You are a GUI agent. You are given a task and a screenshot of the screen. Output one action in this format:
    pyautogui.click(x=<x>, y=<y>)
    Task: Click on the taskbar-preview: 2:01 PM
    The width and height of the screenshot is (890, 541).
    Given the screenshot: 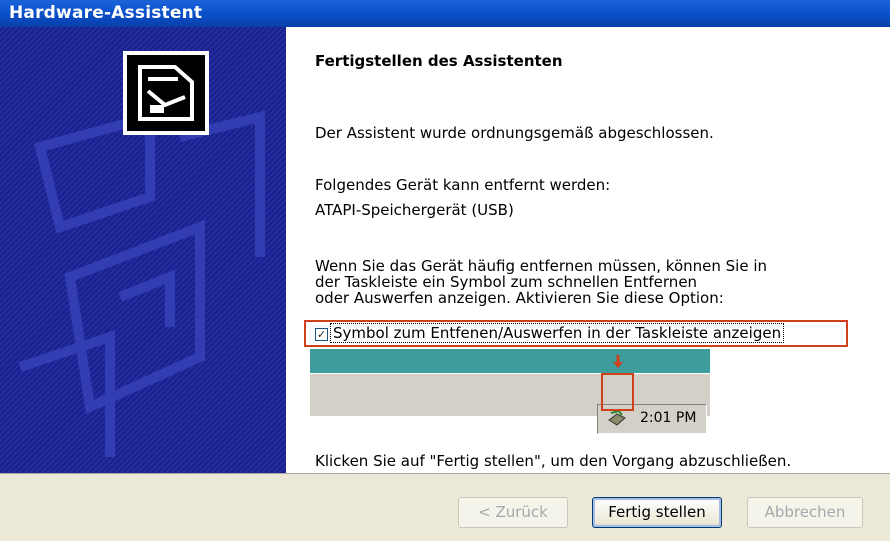 What is the action you would take?
    pyautogui.click(x=510, y=391)
    